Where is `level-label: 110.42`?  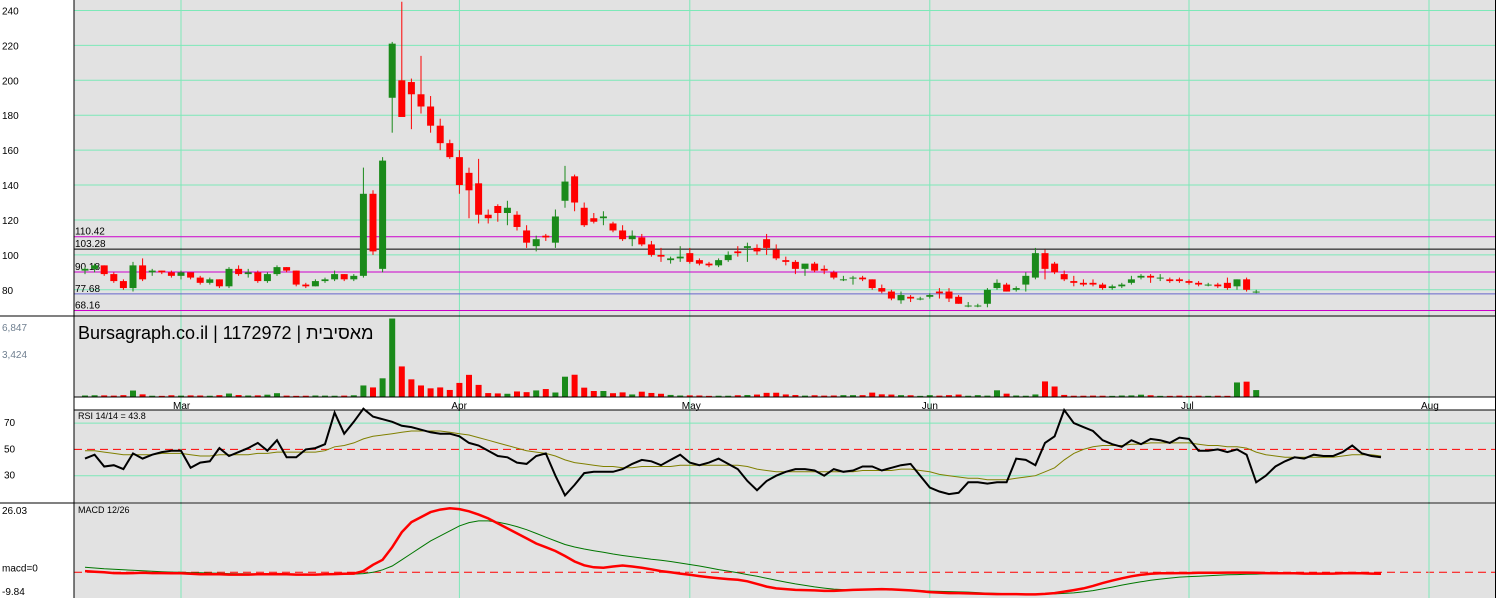 level-label: 110.42 is located at coordinates (90, 232).